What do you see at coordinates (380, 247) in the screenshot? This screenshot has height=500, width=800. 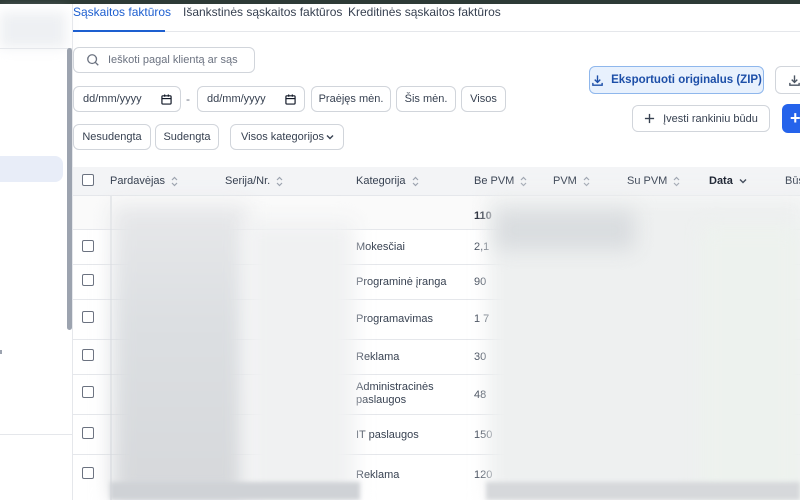 I see `category-cell: Mokesčiai` at bounding box center [380, 247].